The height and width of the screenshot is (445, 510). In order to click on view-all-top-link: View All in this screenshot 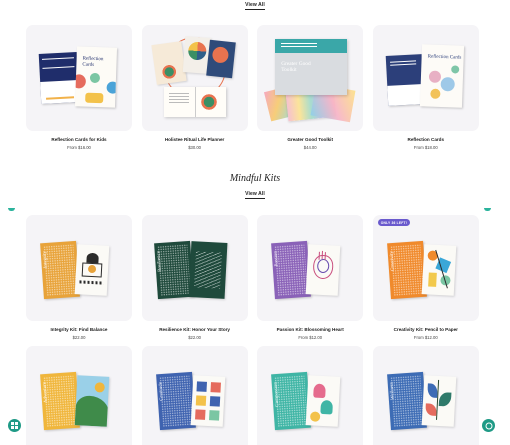, I will do `click(255, 6)`.